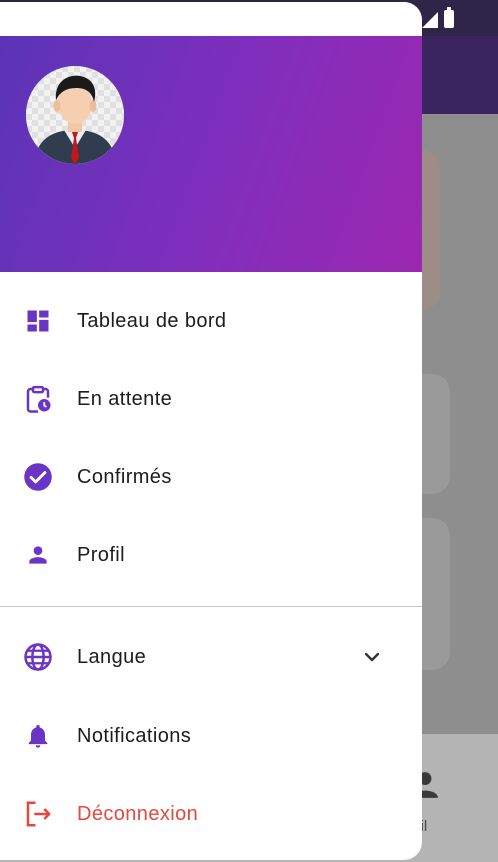 This screenshot has width=498, height=862. What do you see at coordinates (211, 814) in the screenshot?
I see `menu-item-logout: Déconnexion` at bounding box center [211, 814].